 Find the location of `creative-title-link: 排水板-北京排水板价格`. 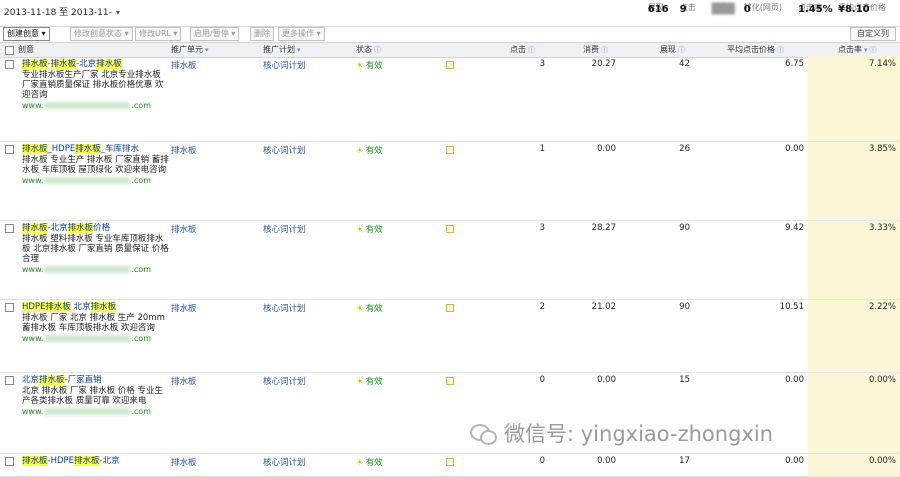

creative-title-link: 排水板-北京排水板价格 is located at coordinates (96, 228).